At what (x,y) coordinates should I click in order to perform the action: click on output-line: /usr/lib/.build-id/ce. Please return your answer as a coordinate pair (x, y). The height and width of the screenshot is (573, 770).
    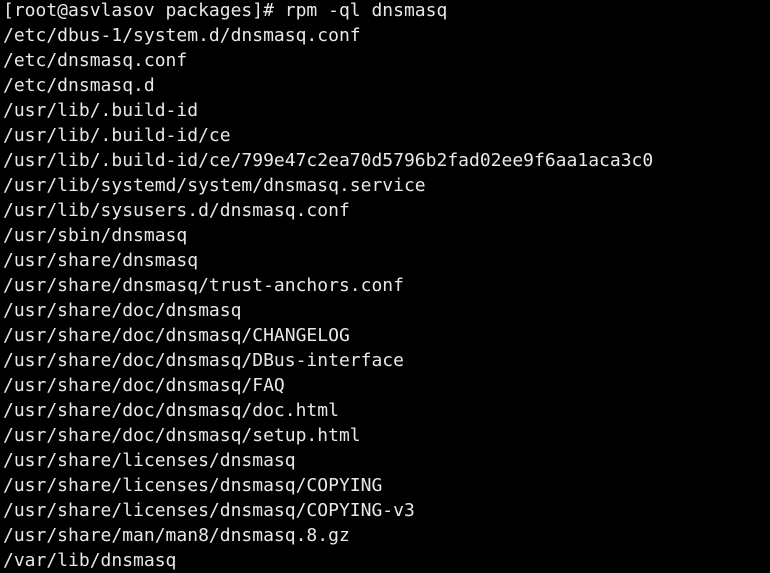
    Looking at the image, I should click on (117, 135).